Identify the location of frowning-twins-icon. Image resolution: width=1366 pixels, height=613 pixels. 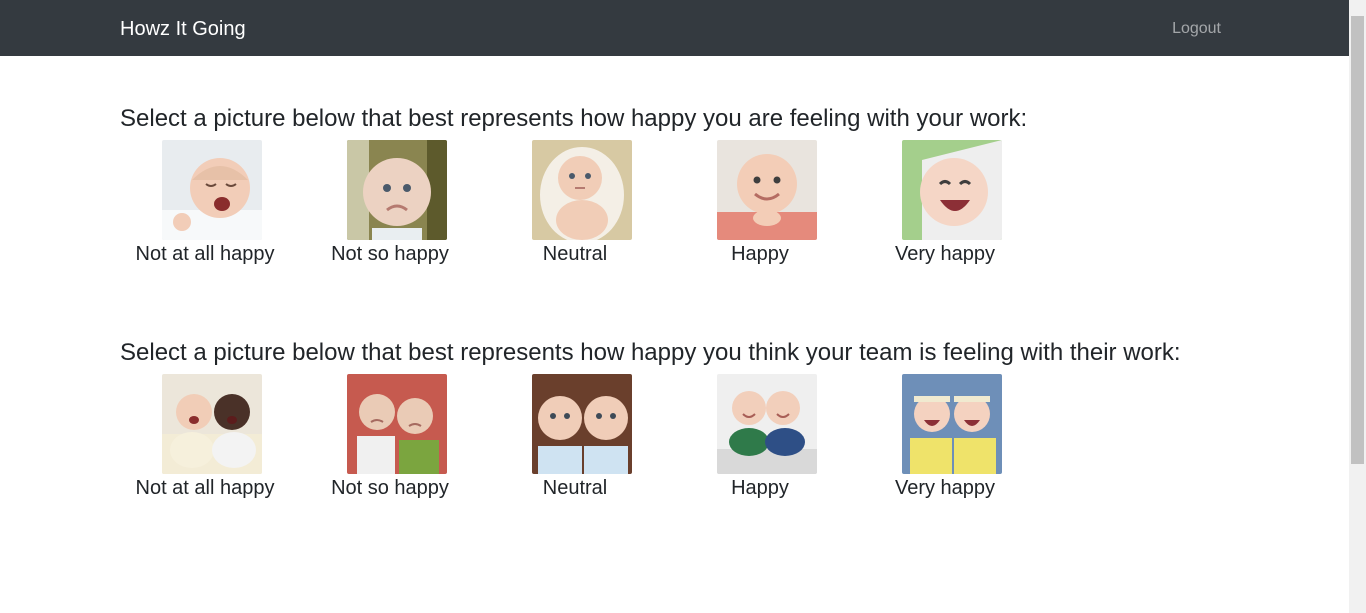
(397, 424).